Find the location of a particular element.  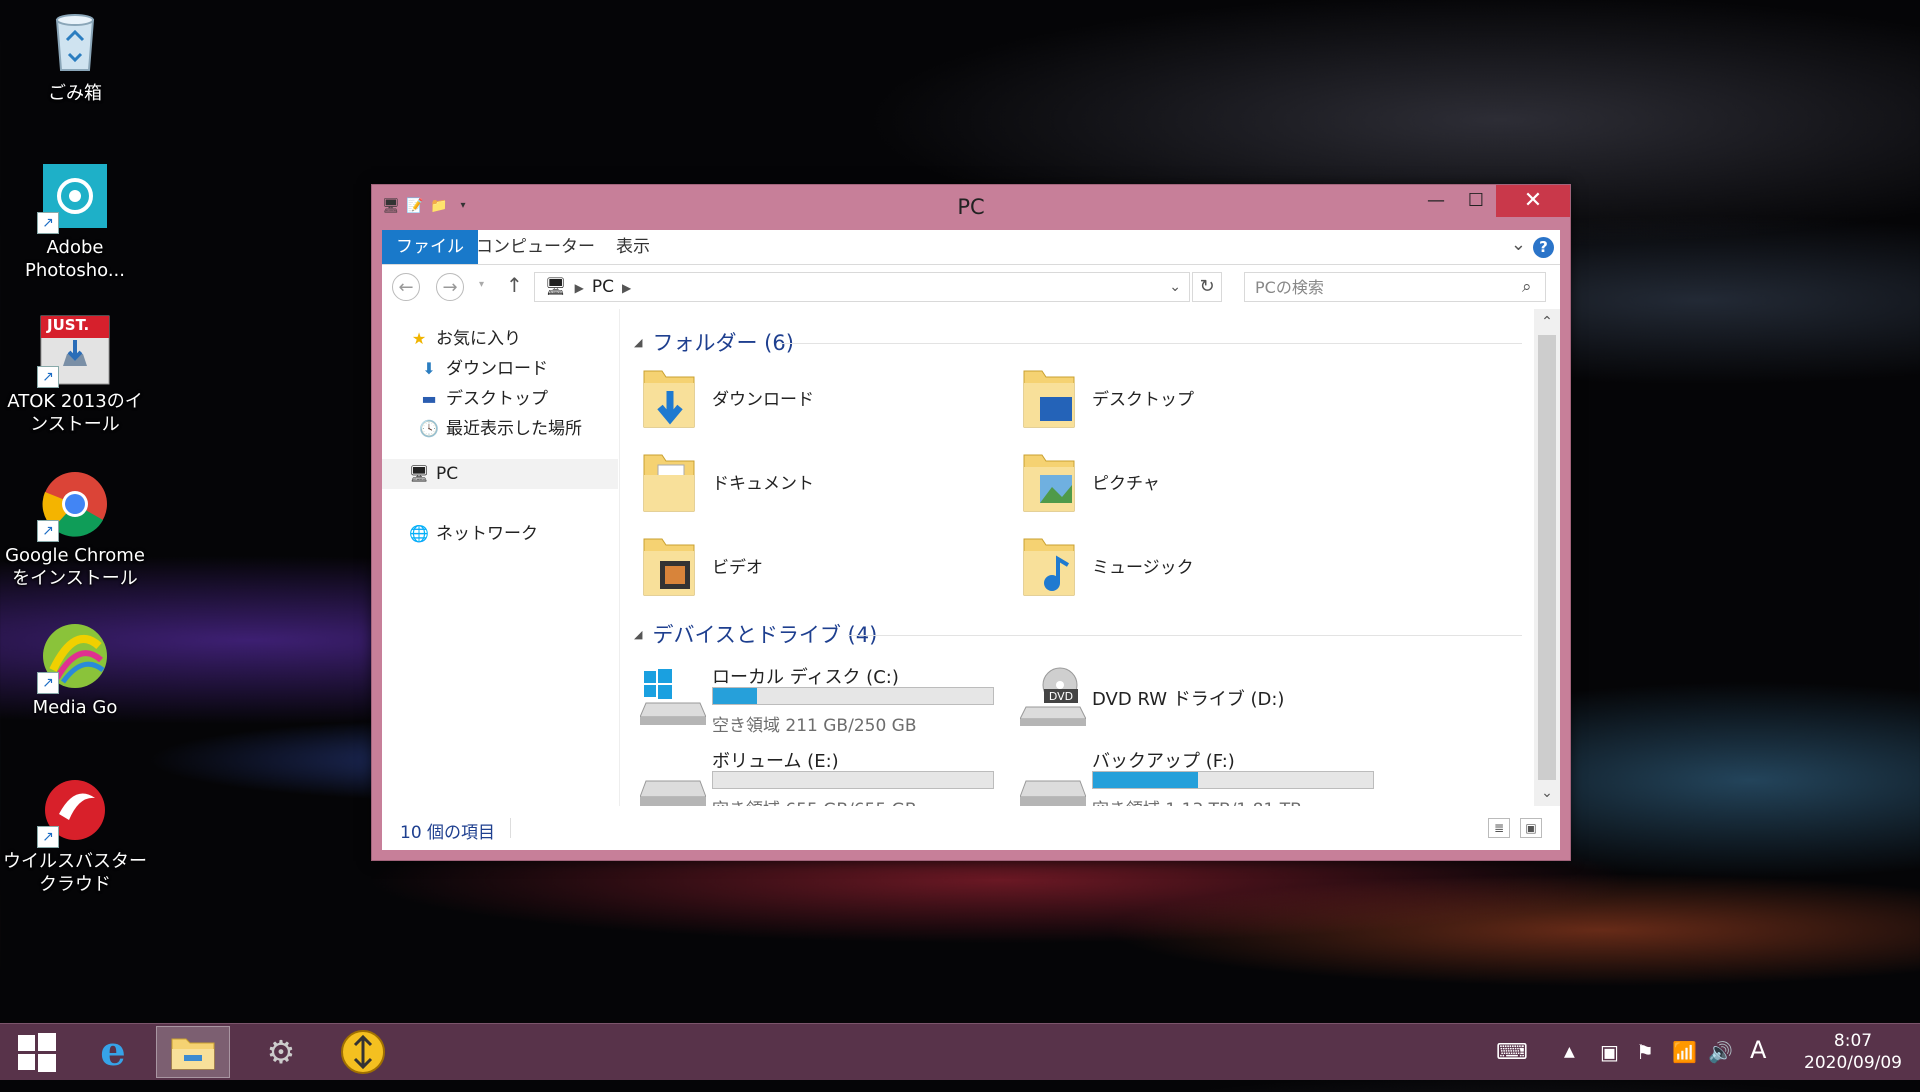

google-chrome-icon: ↗ is located at coordinates (74, 505).